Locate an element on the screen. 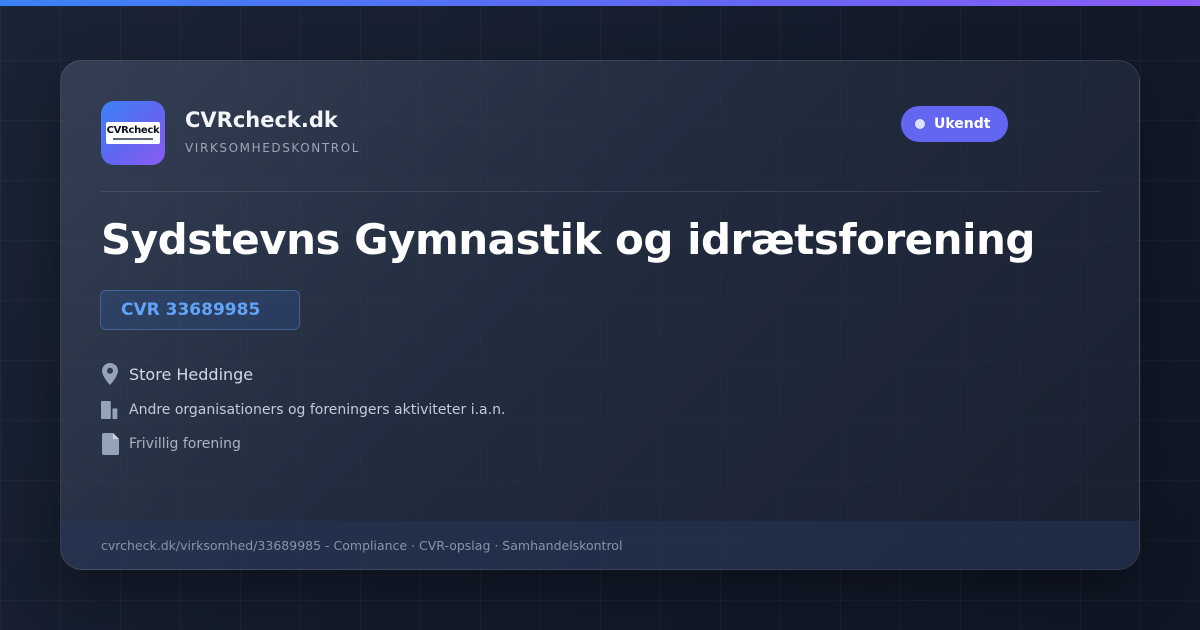 This screenshot has width=1200, height=630. map-pin-icon is located at coordinates (110, 374).